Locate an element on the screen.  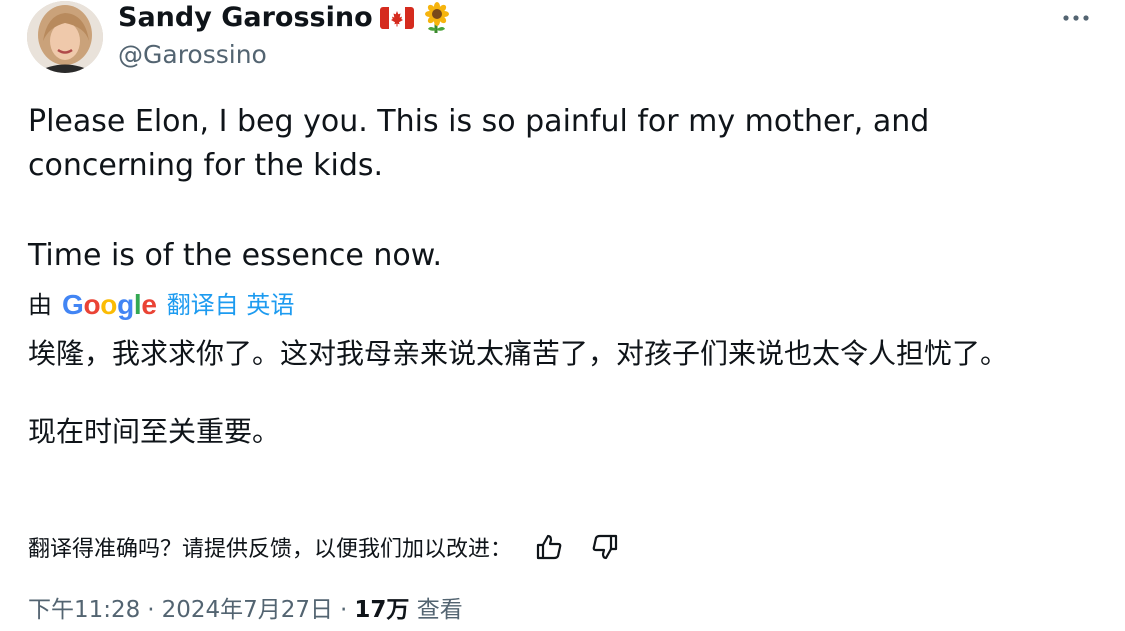
translated-paragraph: 埃隆，我求求你了。这对我母亲来说太痛苦了，对孩子们来说也太令人担忧了。 is located at coordinates (518, 353).